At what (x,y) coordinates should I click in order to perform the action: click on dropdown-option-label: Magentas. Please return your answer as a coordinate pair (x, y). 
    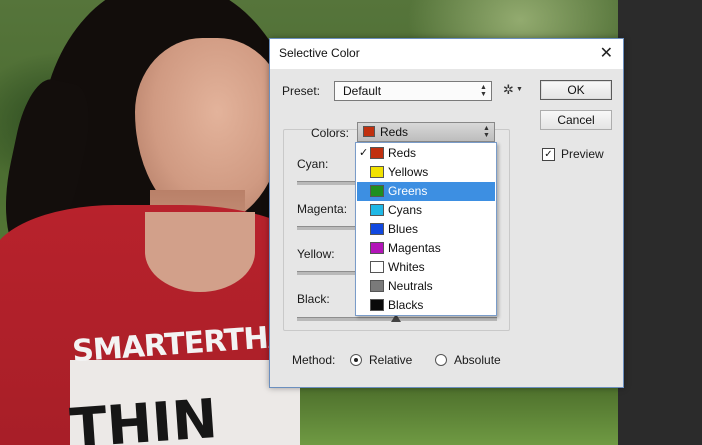
    Looking at the image, I should click on (414, 248).